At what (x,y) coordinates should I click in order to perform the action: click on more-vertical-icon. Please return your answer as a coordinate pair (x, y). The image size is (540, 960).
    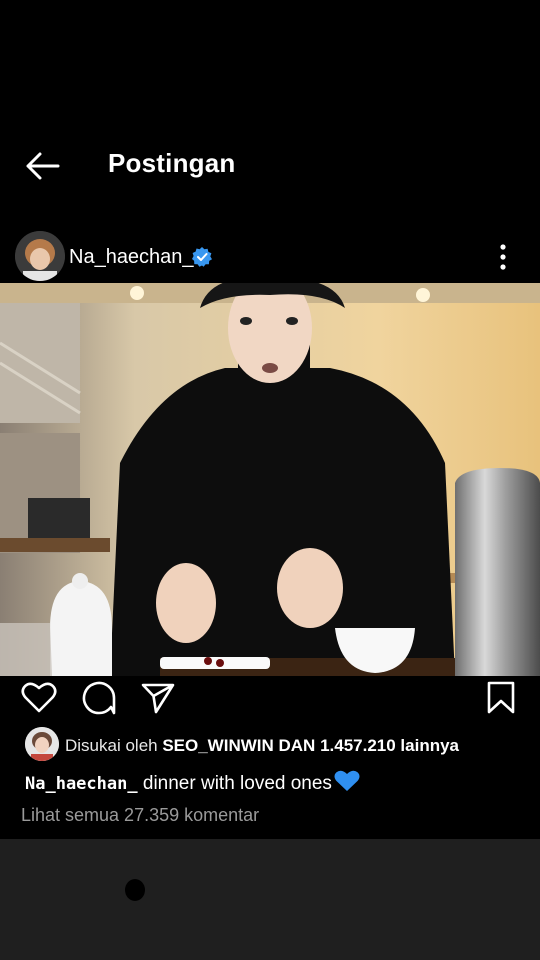
    Looking at the image, I should click on (503, 257).